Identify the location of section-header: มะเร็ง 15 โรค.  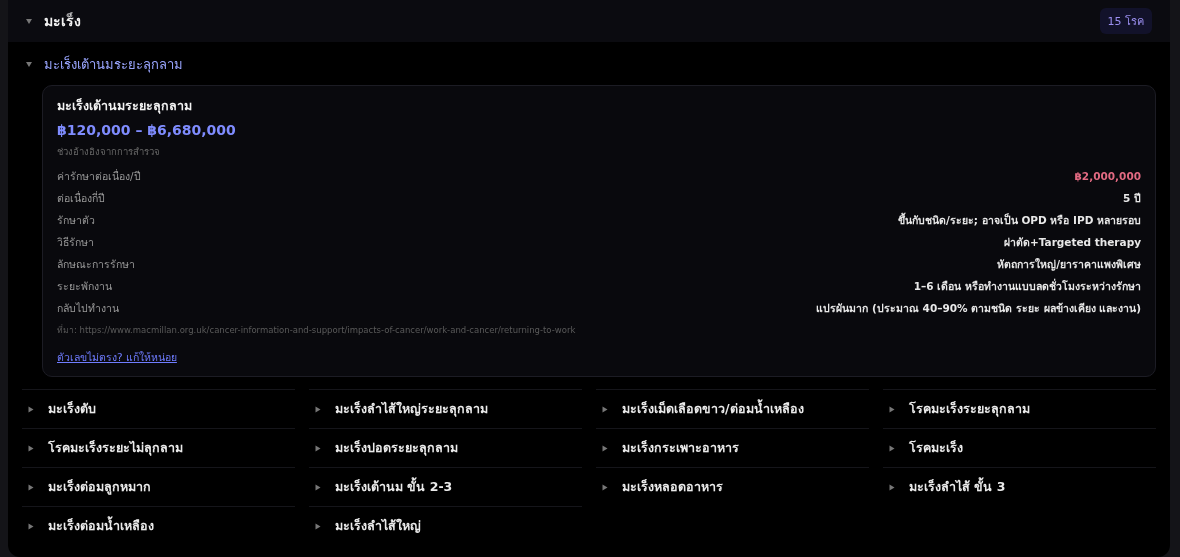
(589, 21).